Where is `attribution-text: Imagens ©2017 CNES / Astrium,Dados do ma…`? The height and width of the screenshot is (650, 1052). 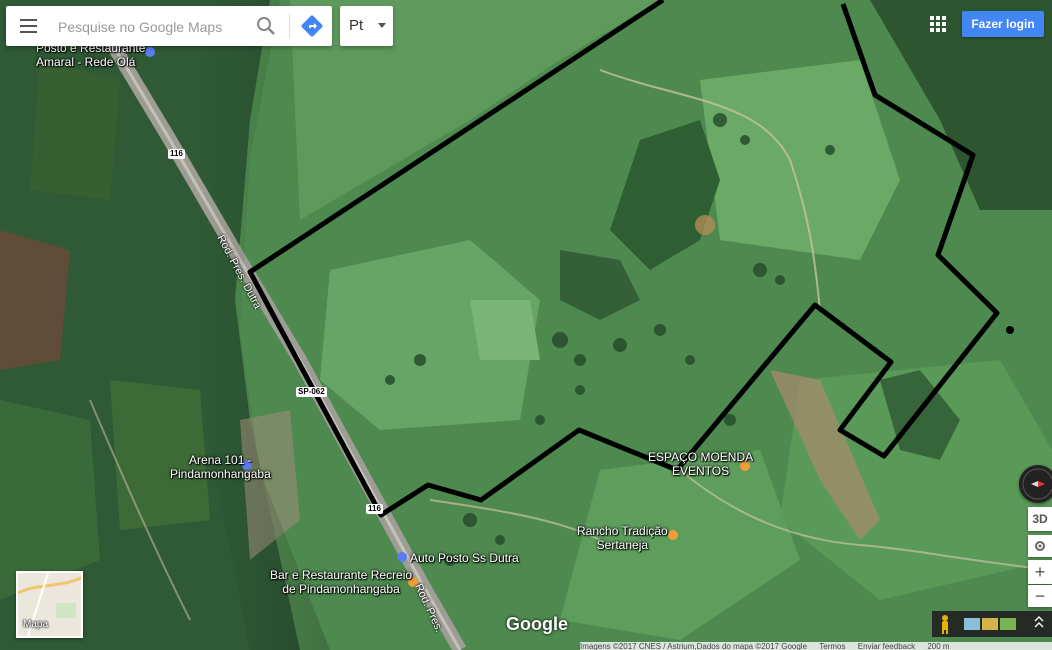 attribution-text: Imagens ©2017 CNES / Astrium,Dados do ma… is located at coordinates (694, 646).